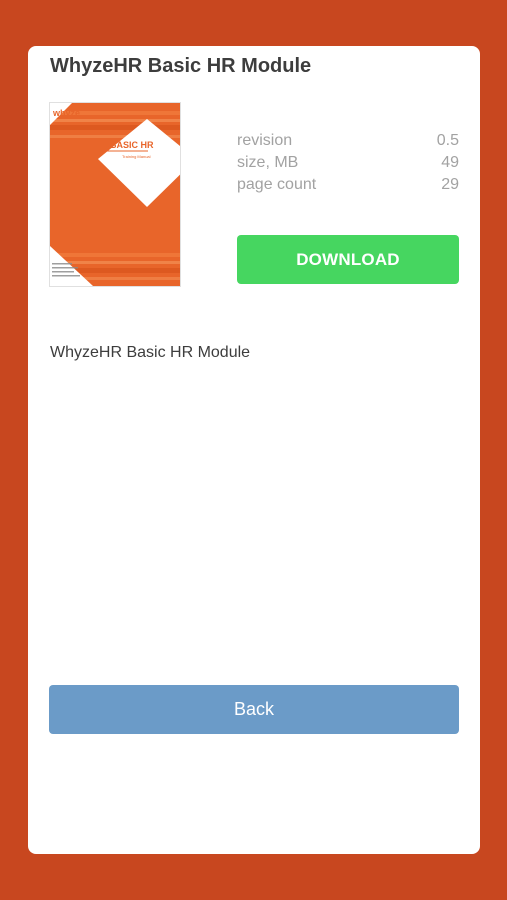 The height and width of the screenshot is (900, 507). Describe the element at coordinates (136, 156) in the screenshot. I see `cover-subheading: Training Manual` at that location.